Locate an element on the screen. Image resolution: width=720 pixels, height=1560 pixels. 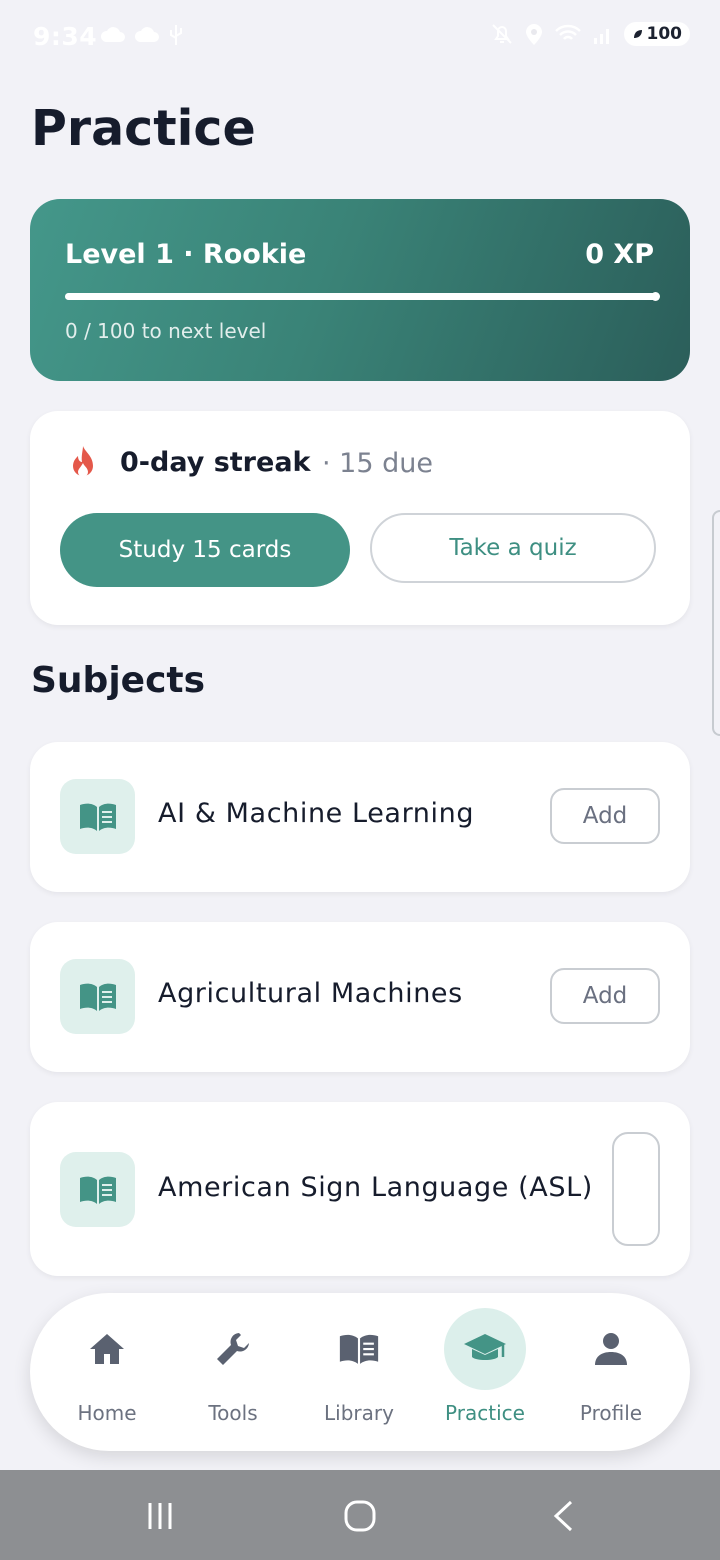
bottom-nav: Home Tools Library Practice Profile is located at coordinates (360, 1372).